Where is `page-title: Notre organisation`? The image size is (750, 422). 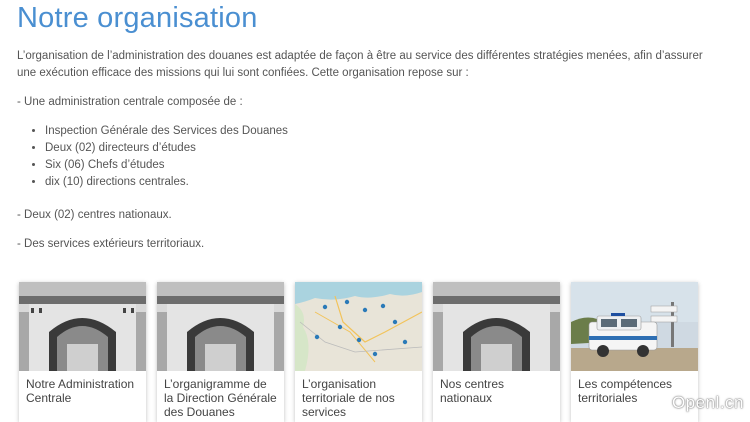 page-title: Notre organisation is located at coordinates (137, 18).